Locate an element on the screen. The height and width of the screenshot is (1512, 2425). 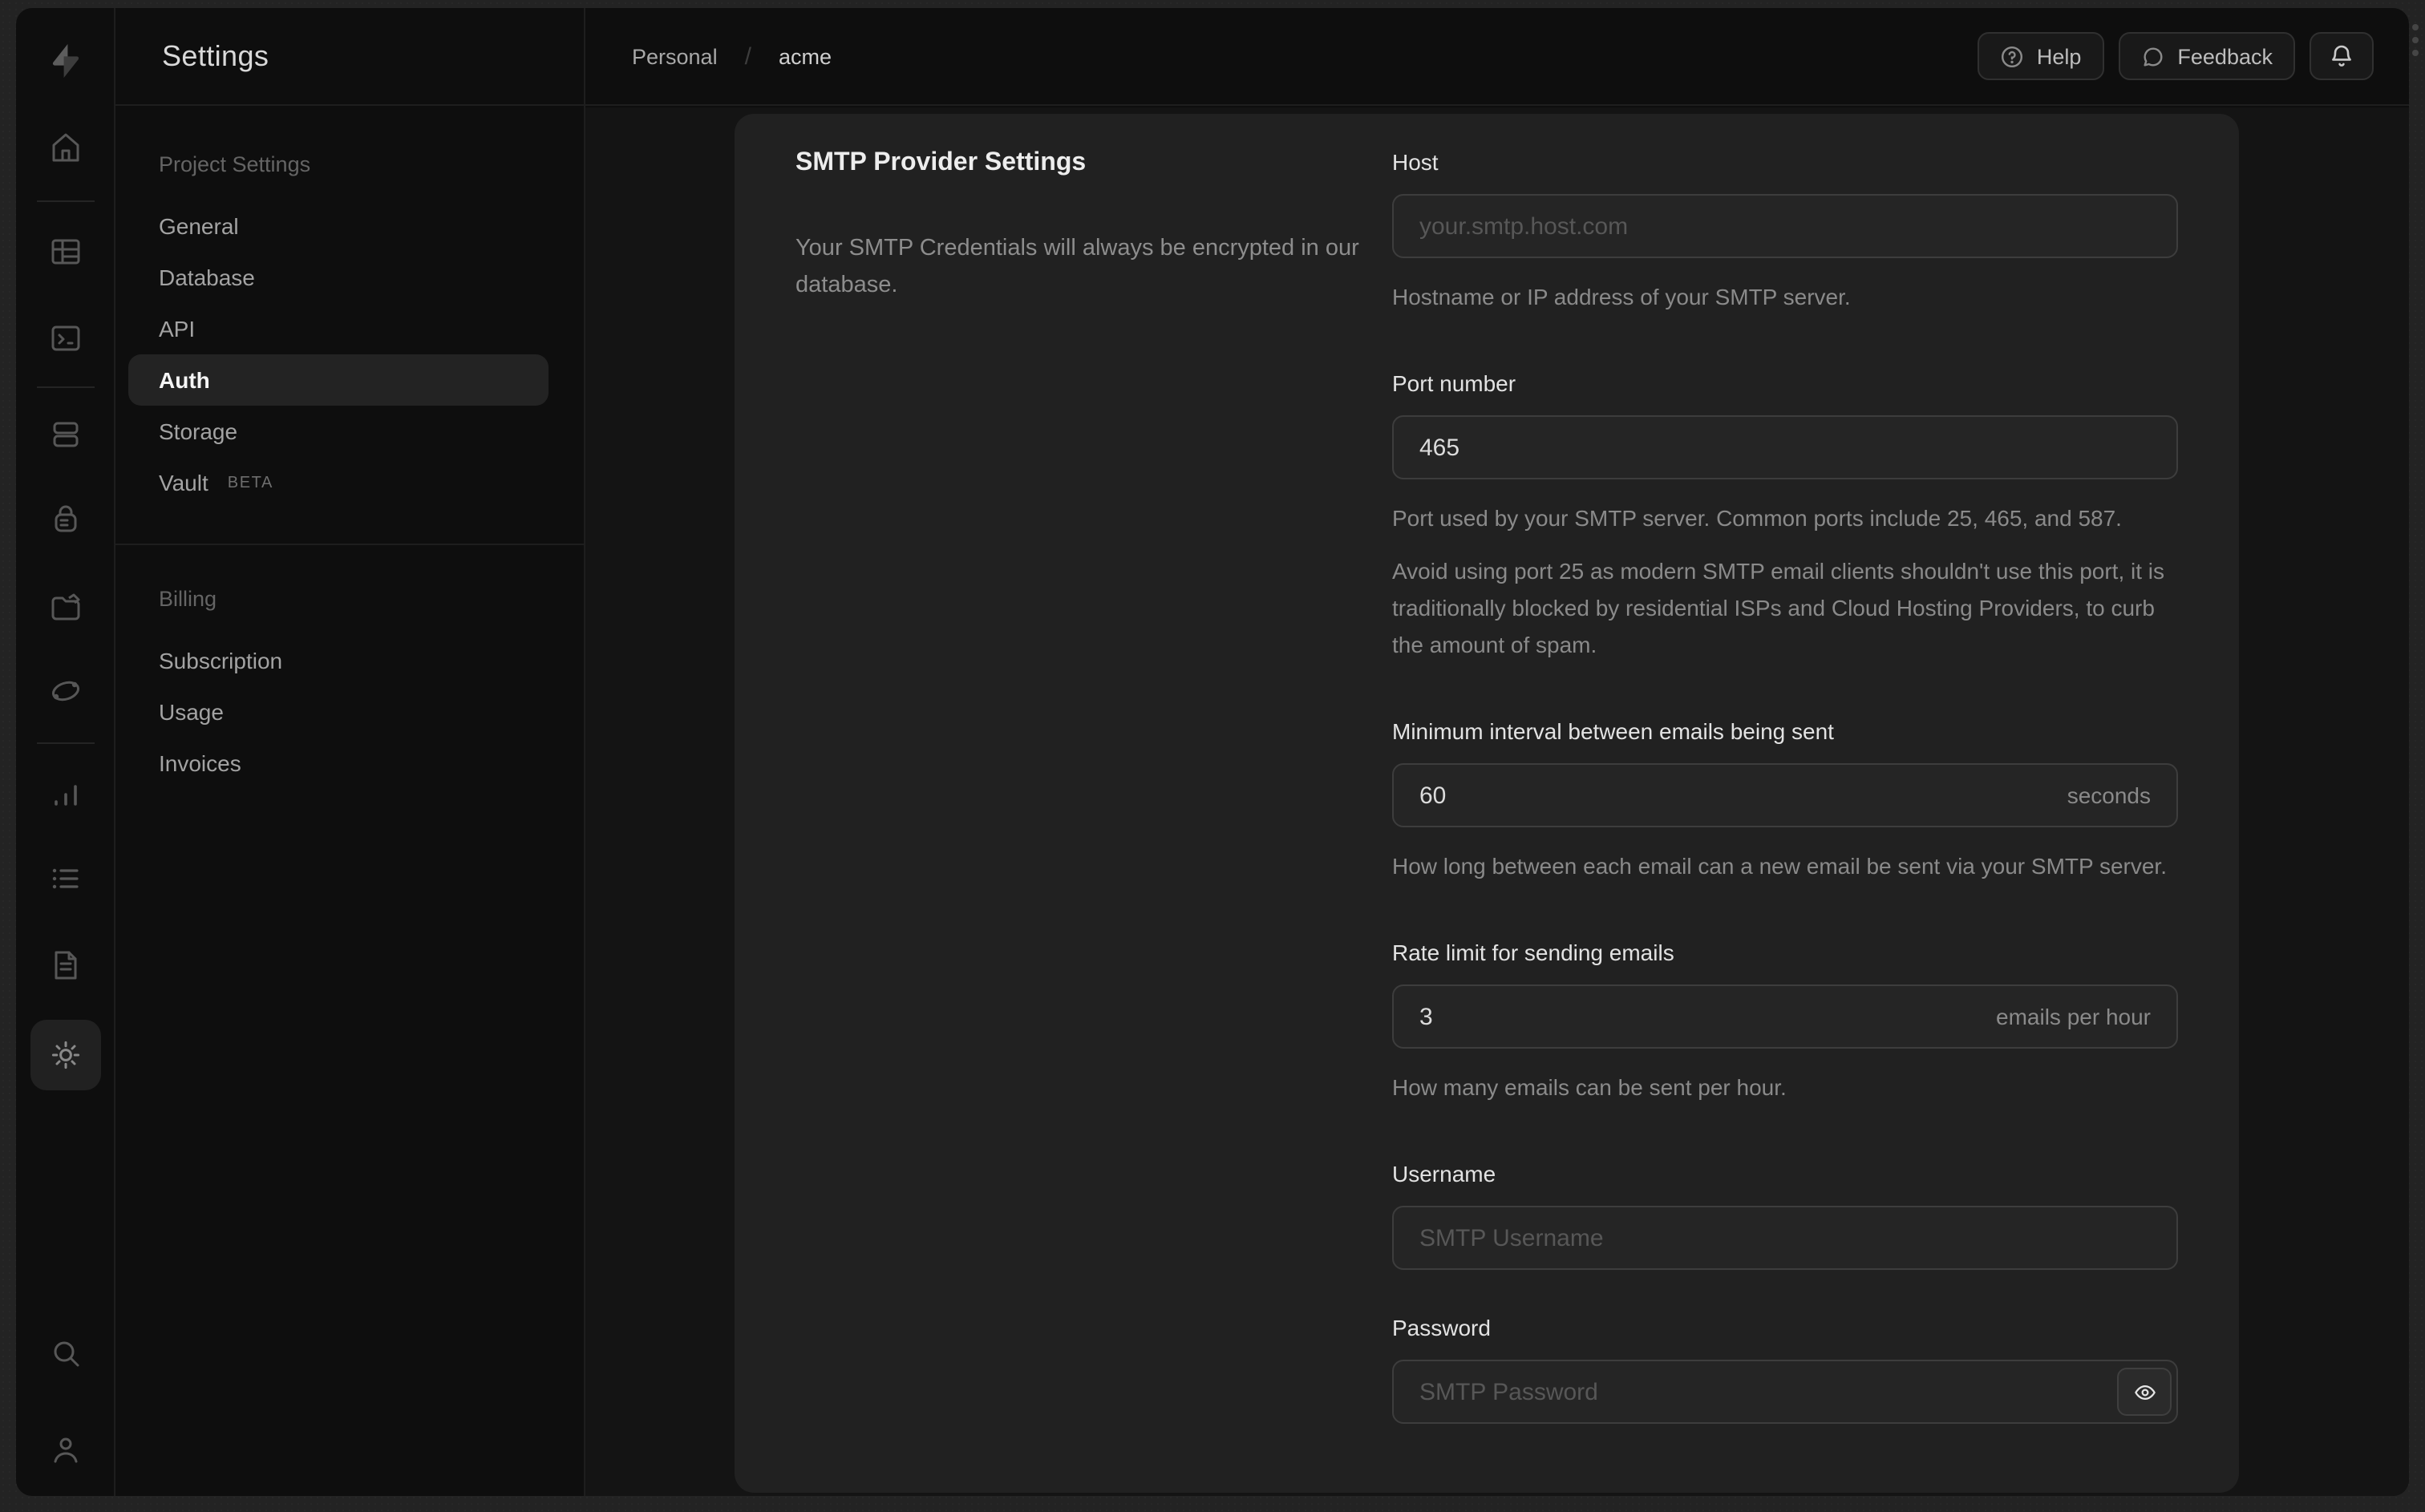
gear-icon is located at coordinates (65, 1055).